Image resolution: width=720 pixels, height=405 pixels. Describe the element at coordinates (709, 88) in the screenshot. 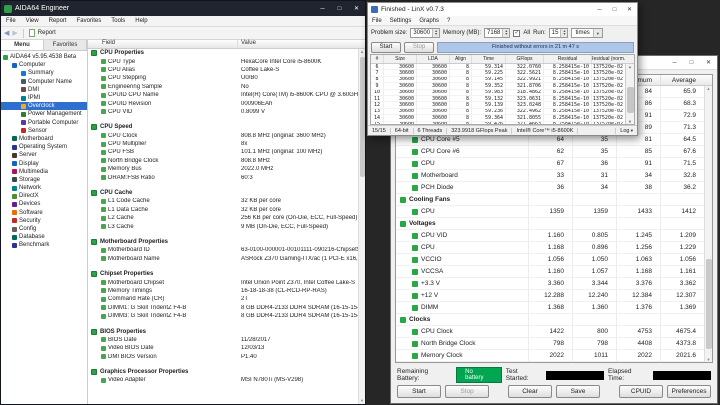

I see `scroll-up-icon: ▲` at that location.